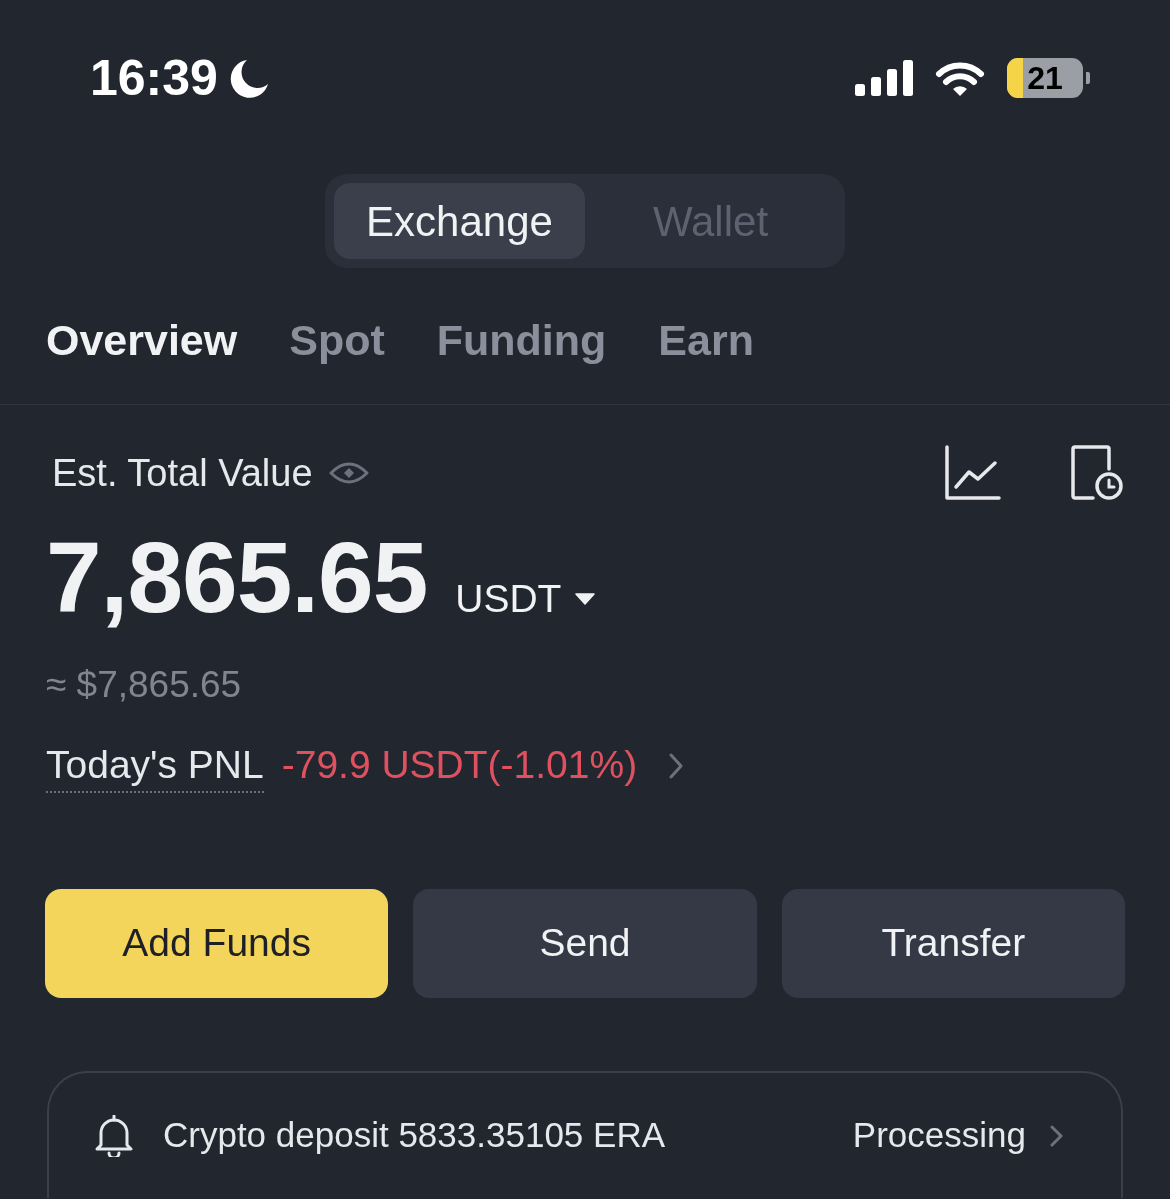  What do you see at coordinates (973, 473) in the screenshot?
I see `line-chart-icon` at bounding box center [973, 473].